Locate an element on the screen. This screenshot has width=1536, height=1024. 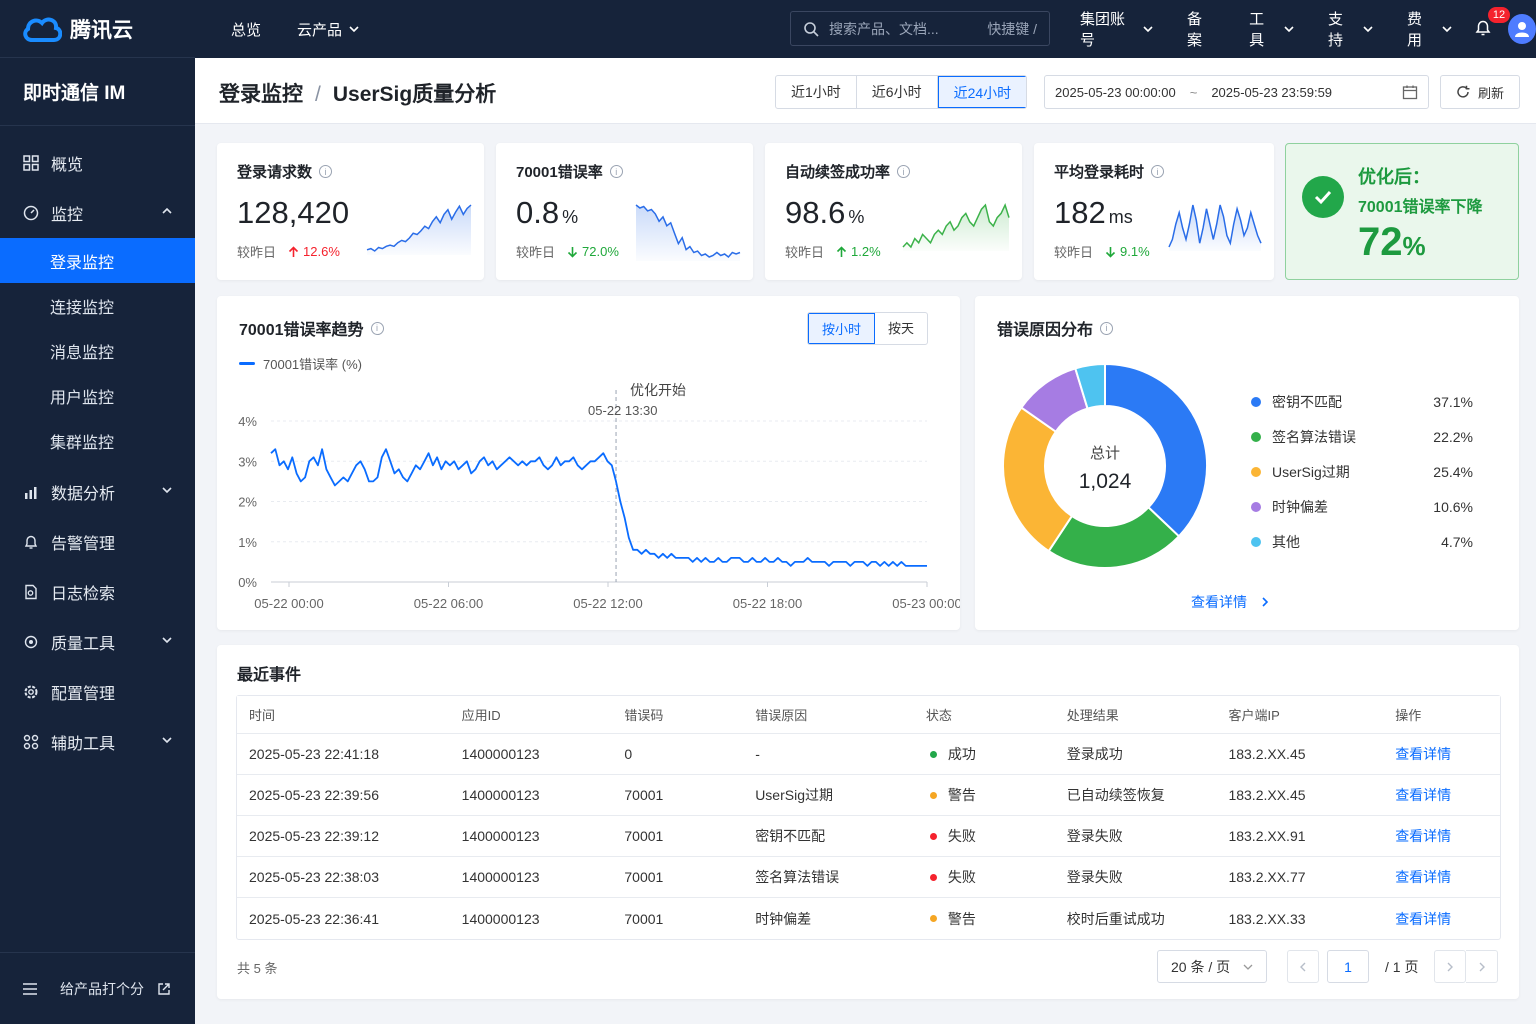
range-6h-button: 近6小时 is located at coordinates (897, 92).